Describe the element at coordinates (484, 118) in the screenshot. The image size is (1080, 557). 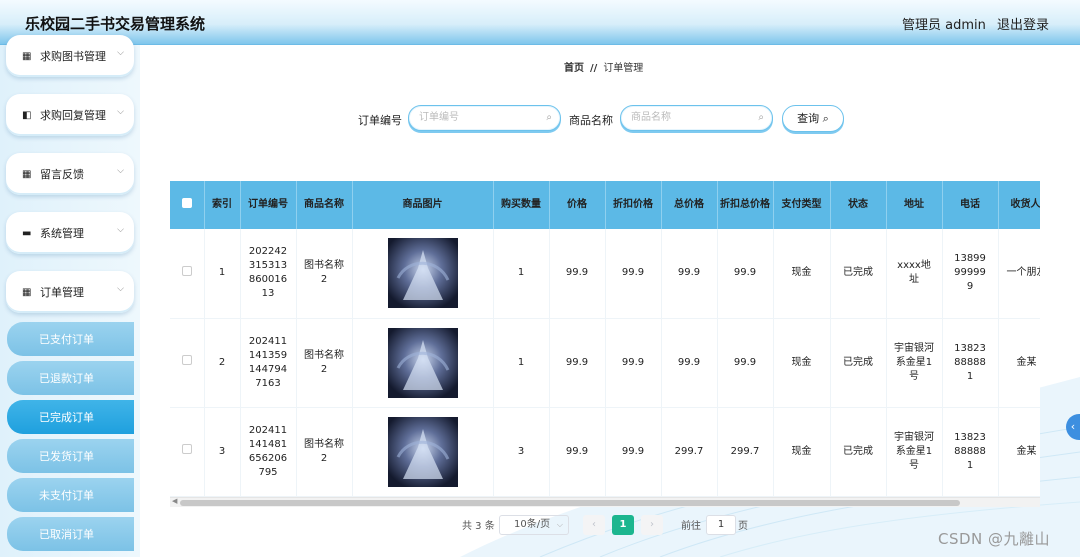
I see `order-no-input: 订单编号 ⌕` at that location.